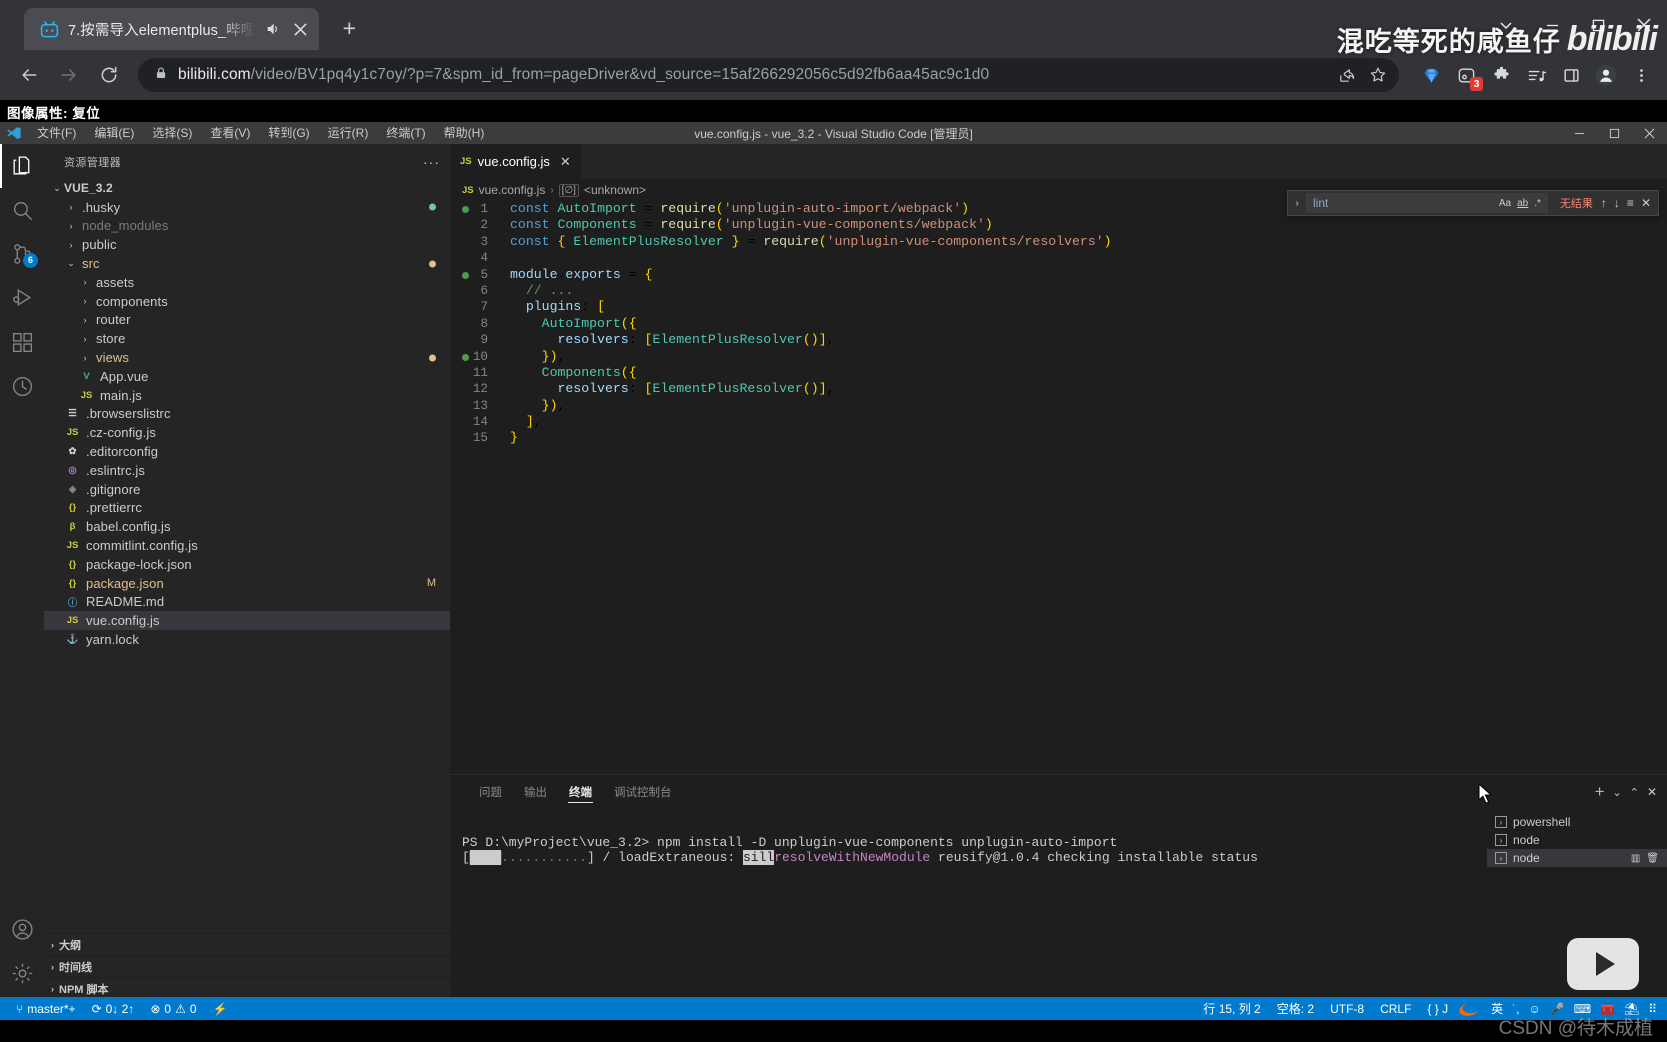 Image resolution: width=1667 pixels, height=1042 pixels. I want to click on regex-icon: .*, so click(1537, 203).